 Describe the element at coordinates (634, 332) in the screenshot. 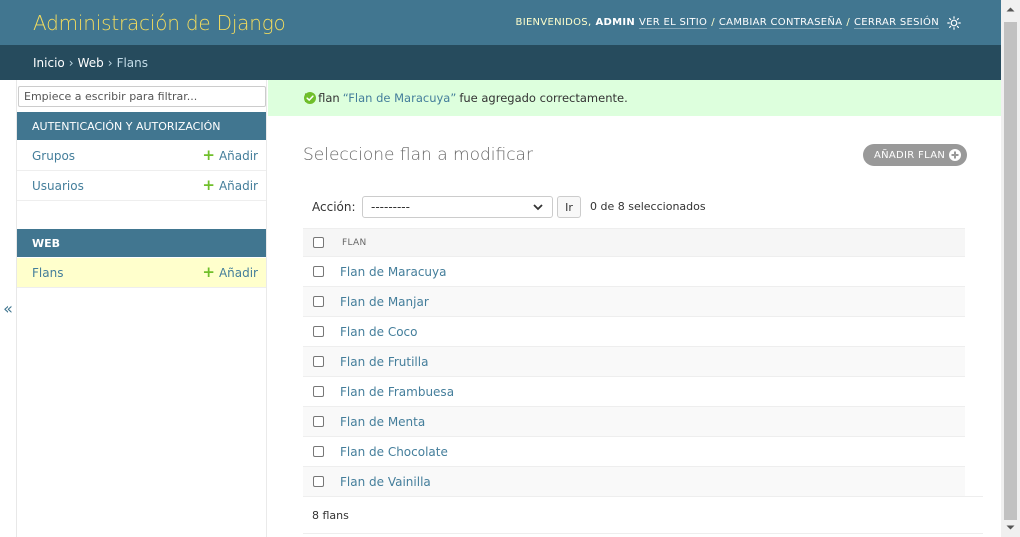

I see `table-row: Flan de Coco` at that location.